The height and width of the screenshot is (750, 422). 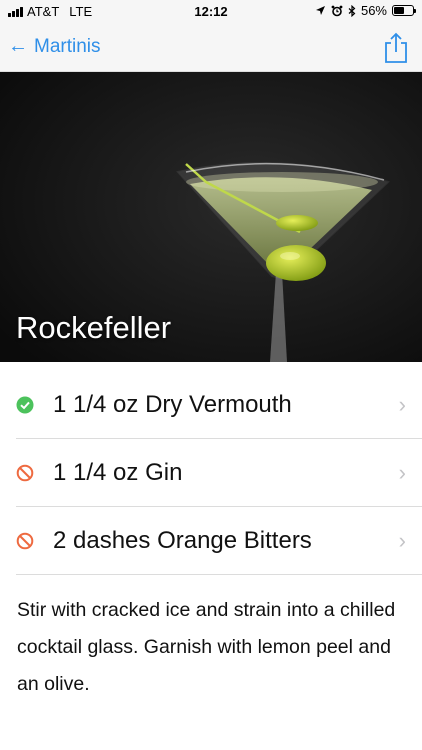 I want to click on battery-icon, so click(x=404, y=10).